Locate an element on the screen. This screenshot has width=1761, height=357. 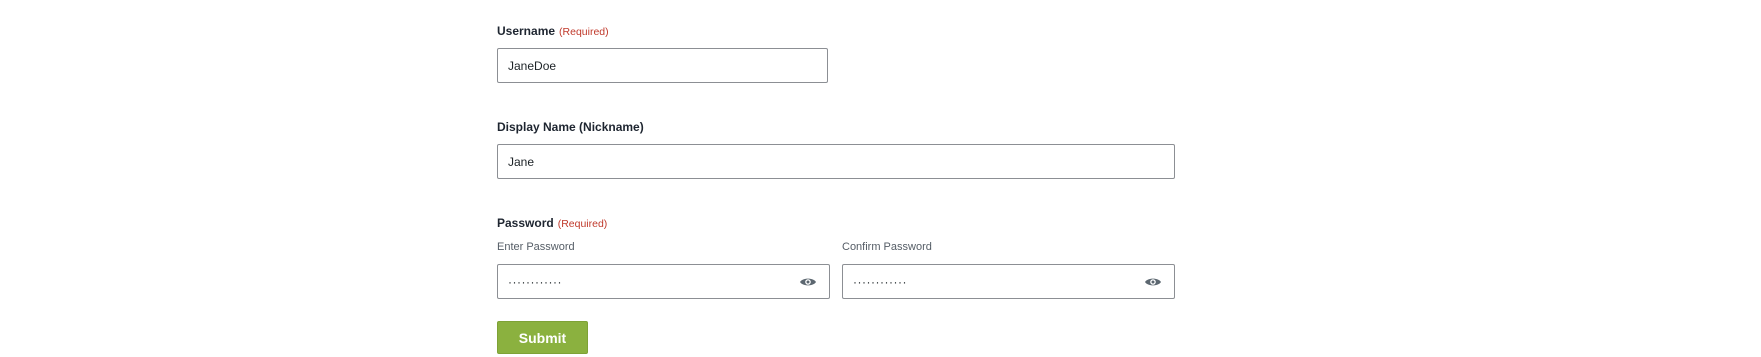
confirm-password-input is located at coordinates (1008, 281).